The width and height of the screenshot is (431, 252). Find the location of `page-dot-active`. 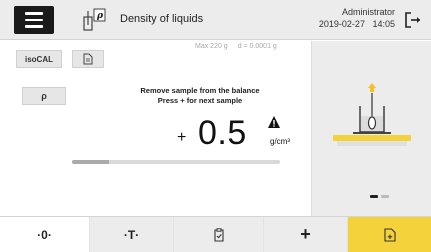

page-dot-active is located at coordinates (374, 196).